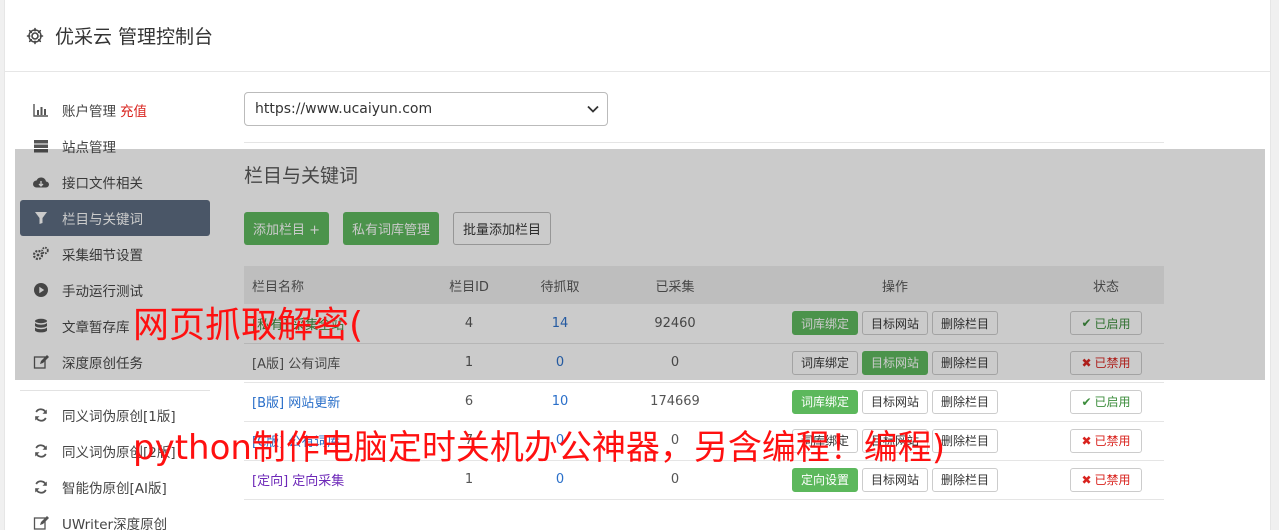 This screenshot has width=1279, height=530. I want to click on pending-count: 10, so click(560, 401).